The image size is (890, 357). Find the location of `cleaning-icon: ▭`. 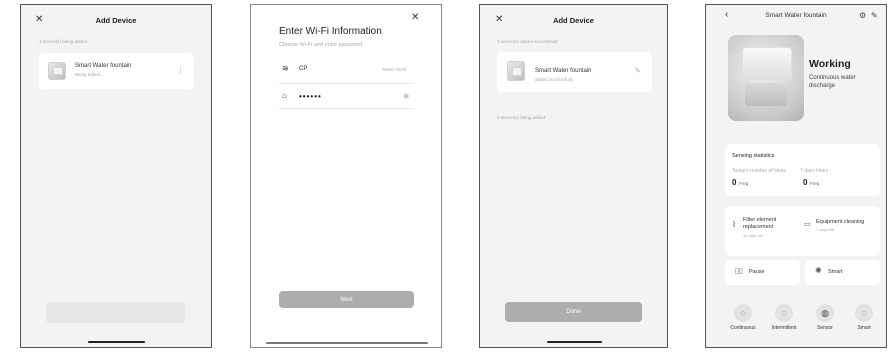

cleaning-icon: ▭ is located at coordinates (807, 224).